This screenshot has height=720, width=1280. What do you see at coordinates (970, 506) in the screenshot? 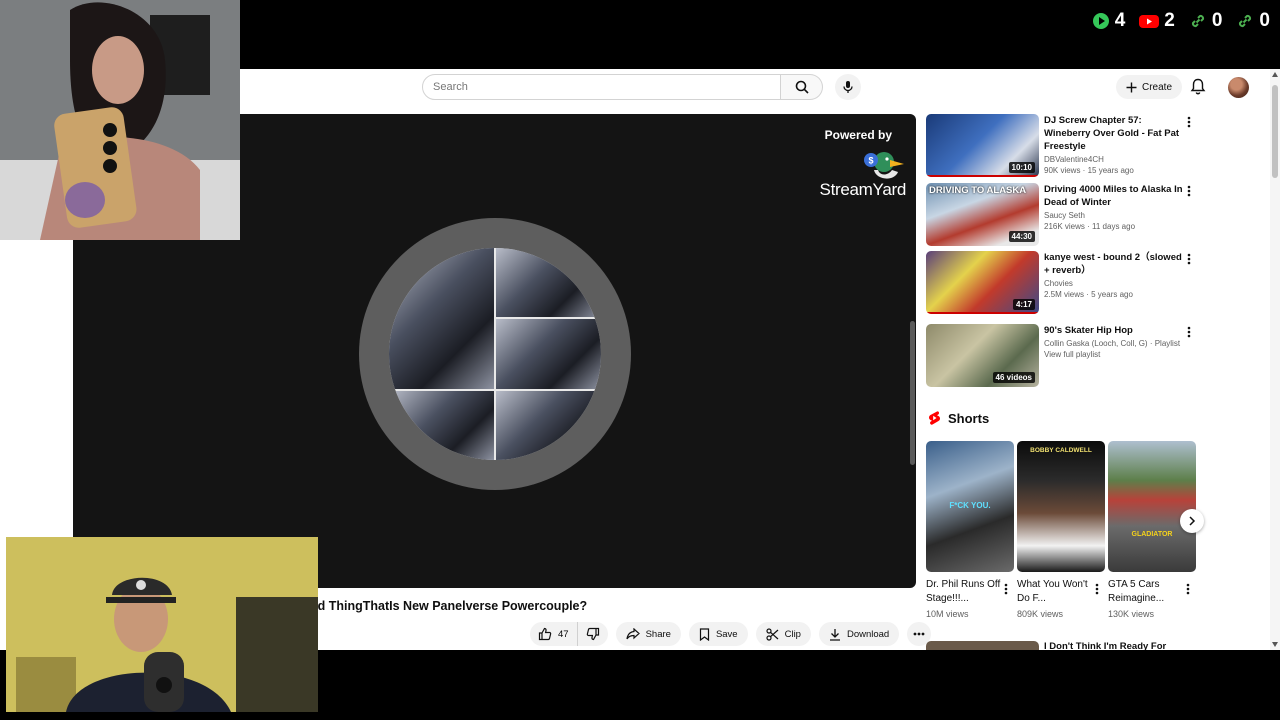
I see `short-thumbnail: F*CK YOU.` at bounding box center [970, 506].